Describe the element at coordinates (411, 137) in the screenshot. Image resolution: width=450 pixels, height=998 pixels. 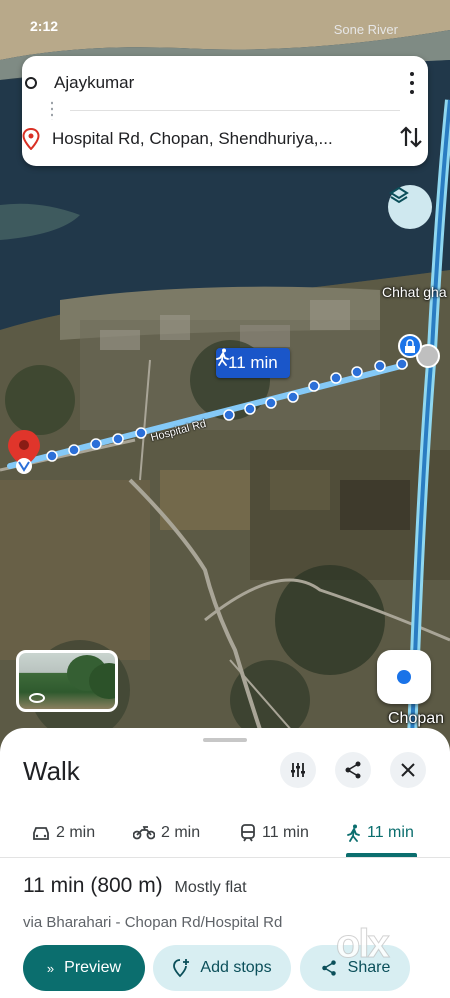
I see `swap-vert-icon` at that location.